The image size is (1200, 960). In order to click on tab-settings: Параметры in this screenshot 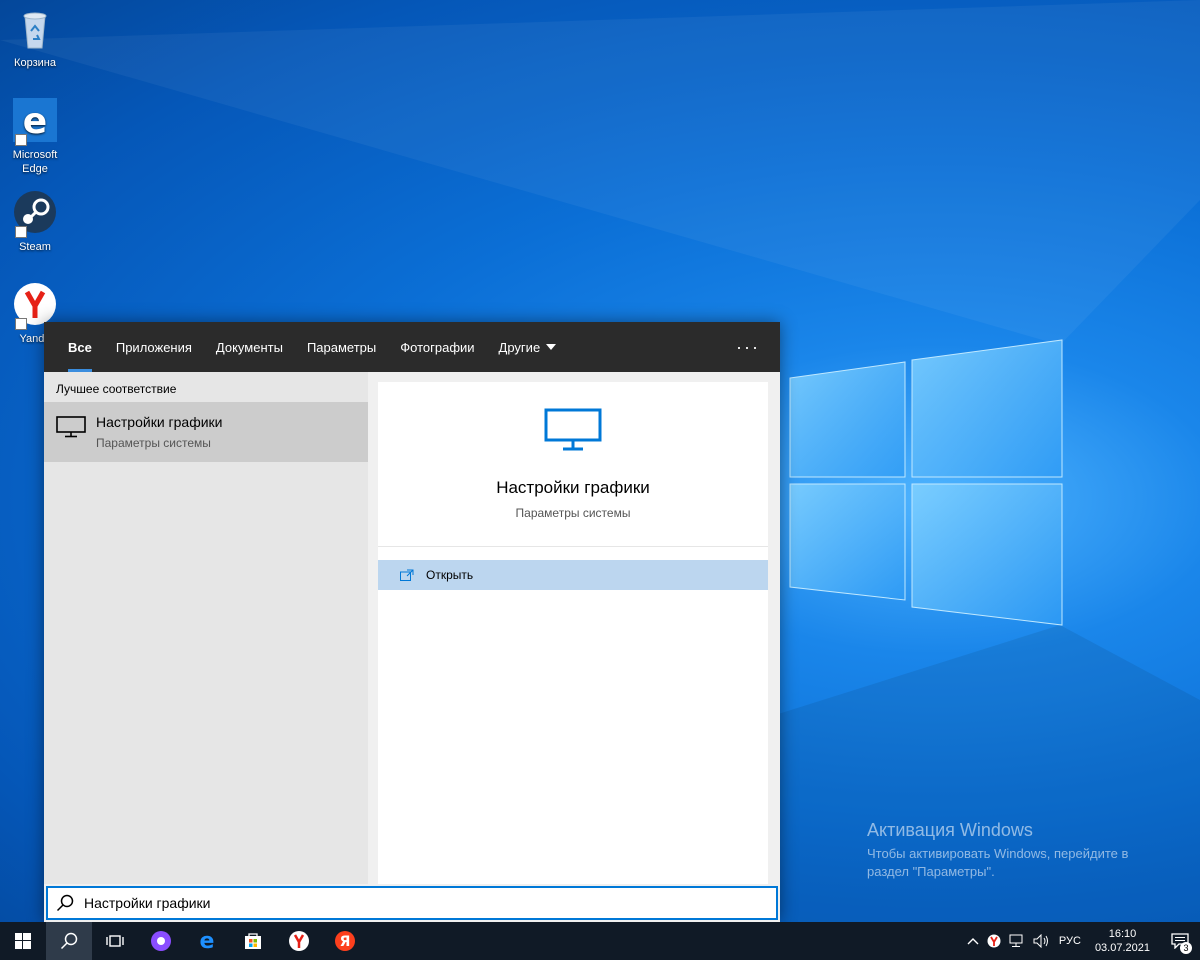, I will do `click(341, 347)`.